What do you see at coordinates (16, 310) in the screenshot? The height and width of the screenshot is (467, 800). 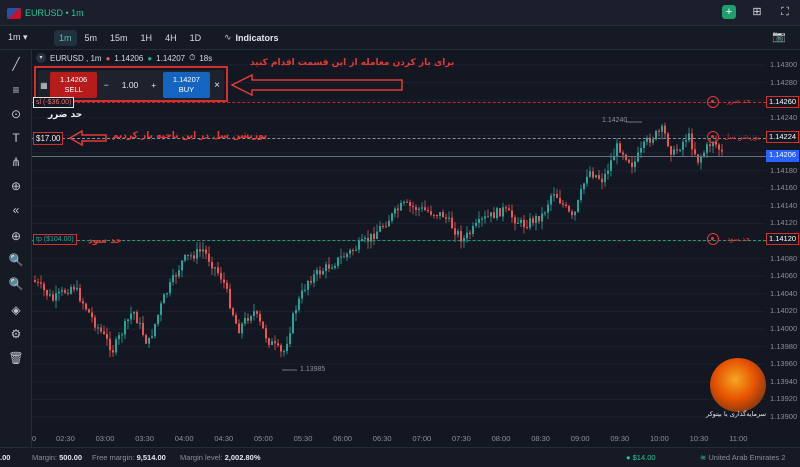 I see `layers-icon: ◈` at bounding box center [16, 310].